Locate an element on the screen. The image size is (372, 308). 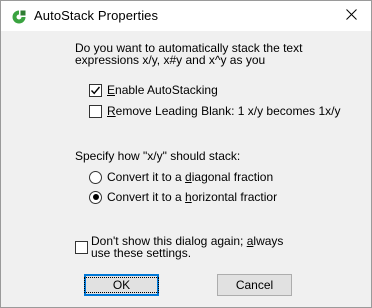
radio-selected-dot is located at coordinates (95, 197).